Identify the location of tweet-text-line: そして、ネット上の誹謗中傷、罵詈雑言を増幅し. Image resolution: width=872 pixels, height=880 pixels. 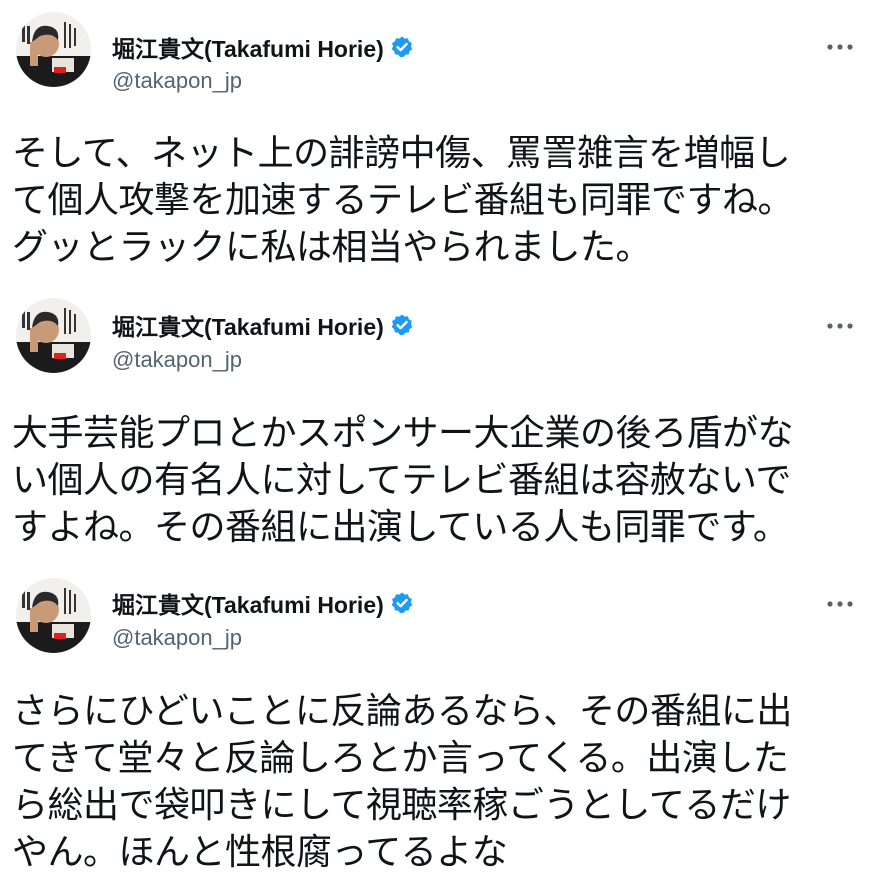
(401, 153).